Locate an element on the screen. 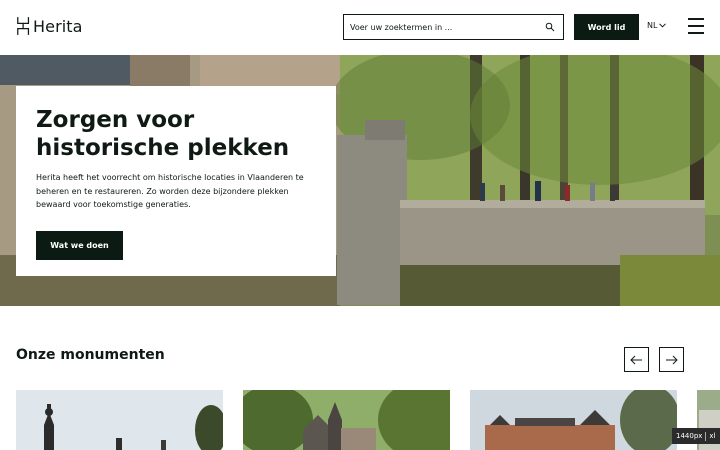 Image resolution: width=720 pixels, height=450 pixels. hero-title: Zorgen voor historische plekken is located at coordinates (176, 134).